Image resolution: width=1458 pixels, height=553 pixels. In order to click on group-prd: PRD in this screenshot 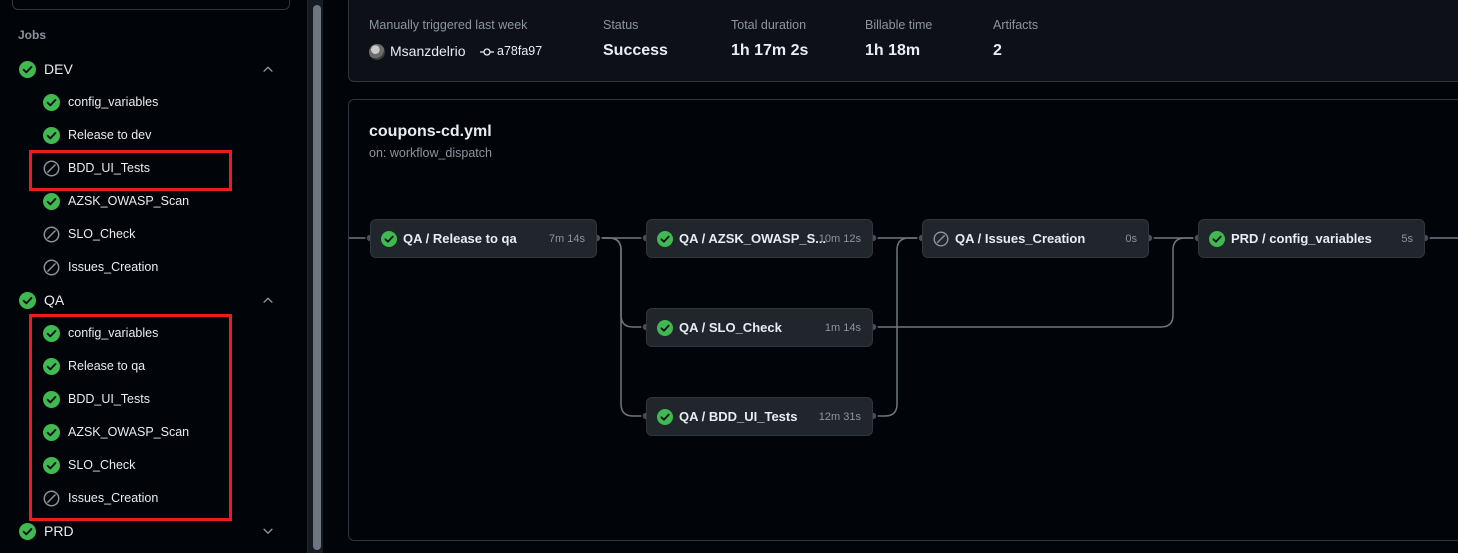, I will do `click(150, 531)`.